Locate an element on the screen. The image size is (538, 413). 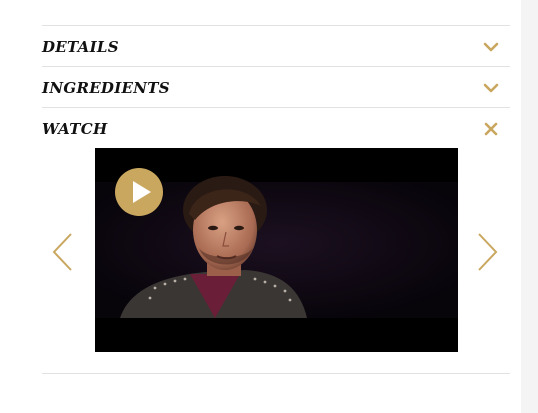
accordion-label-watch: WATCH is located at coordinates (75, 129).